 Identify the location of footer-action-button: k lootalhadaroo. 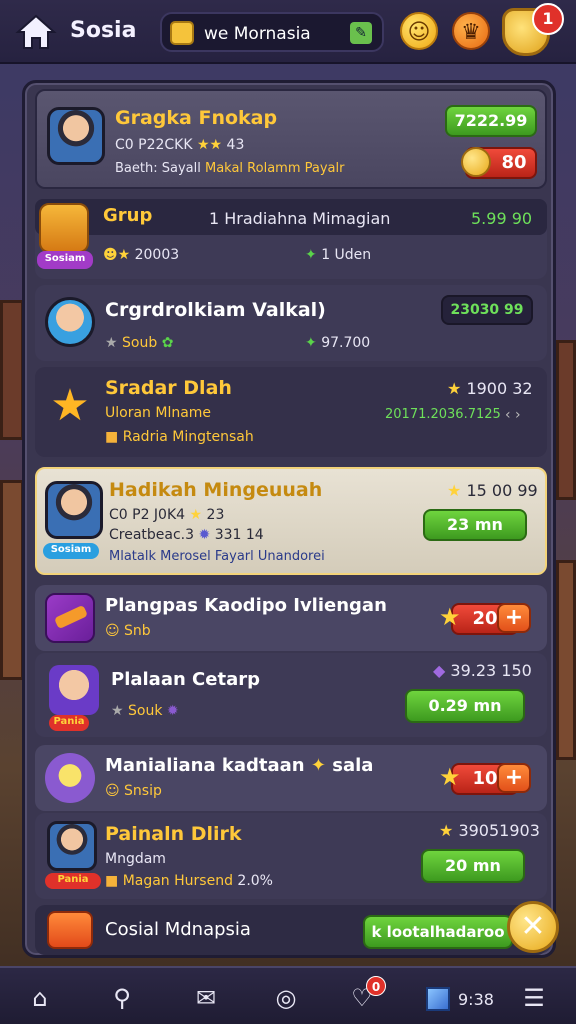
(438, 932).